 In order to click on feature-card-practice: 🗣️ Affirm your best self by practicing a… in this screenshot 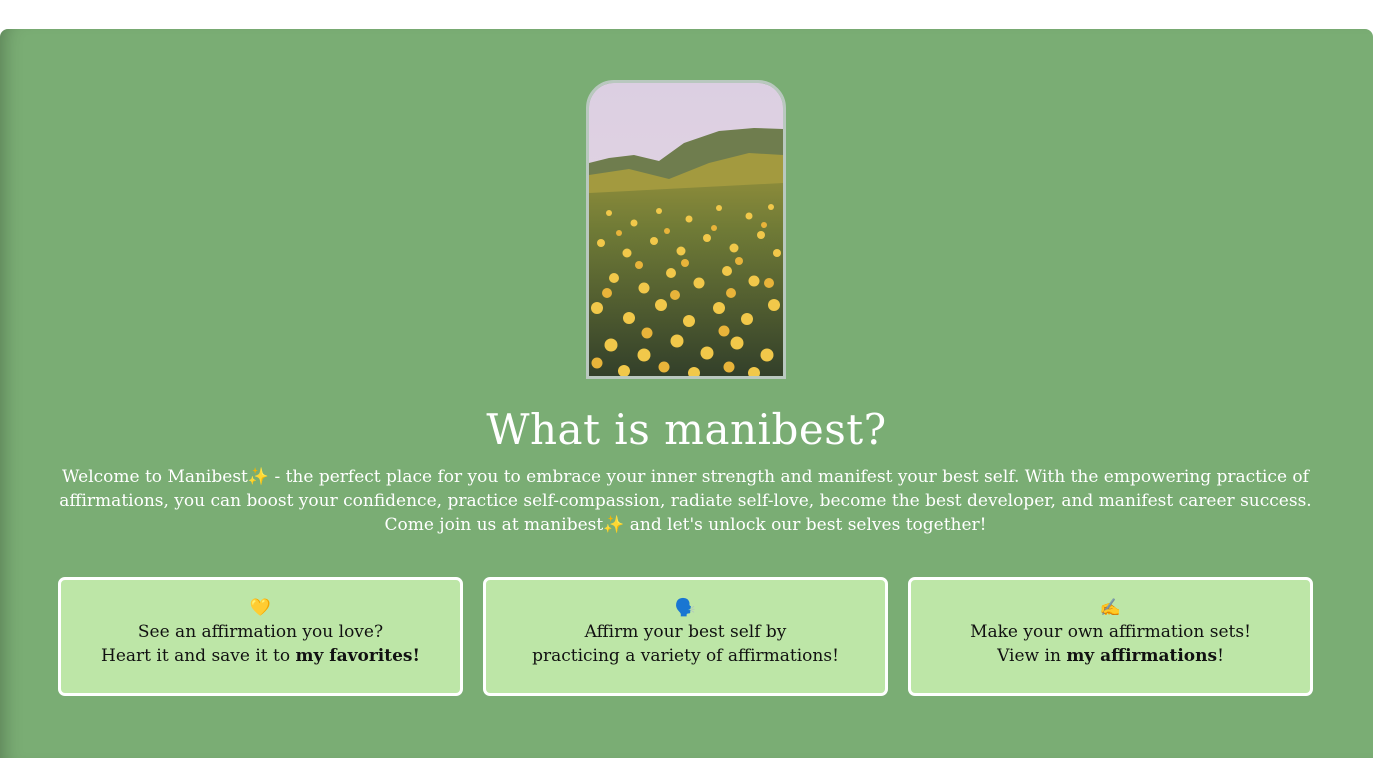, I will do `click(685, 636)`.